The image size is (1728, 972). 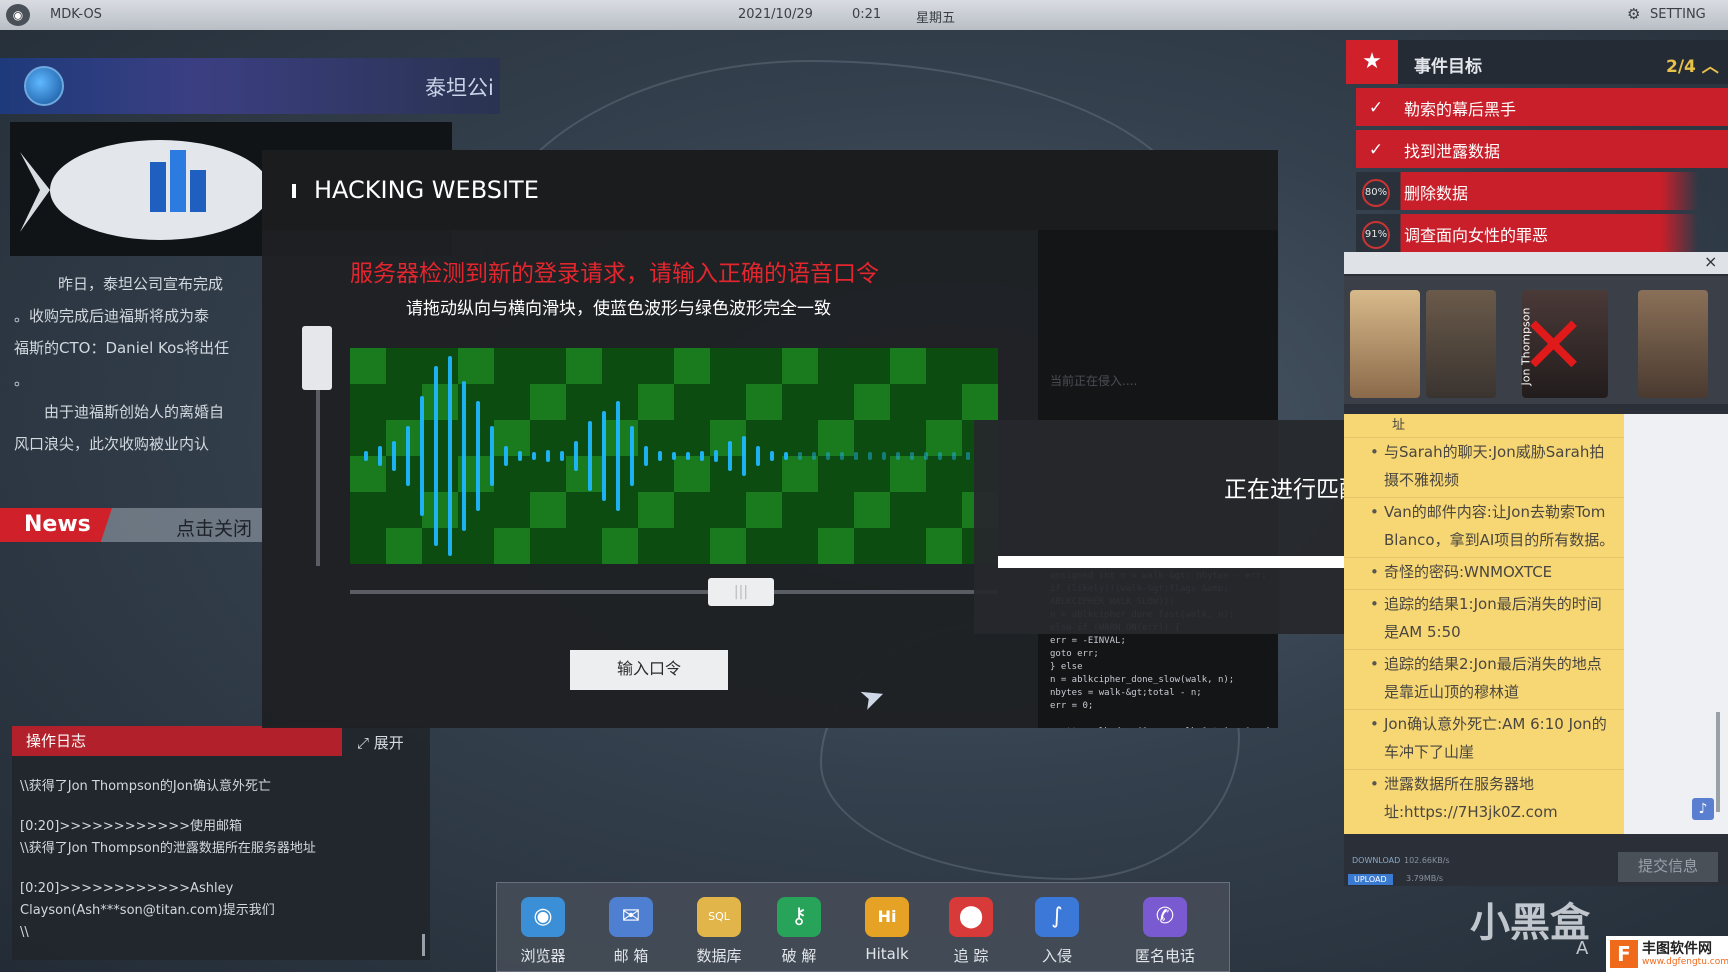 What do you see at coordinates (44, 86) in the screenshot?
I see `globe-icon` at bounding box center [44, 86].